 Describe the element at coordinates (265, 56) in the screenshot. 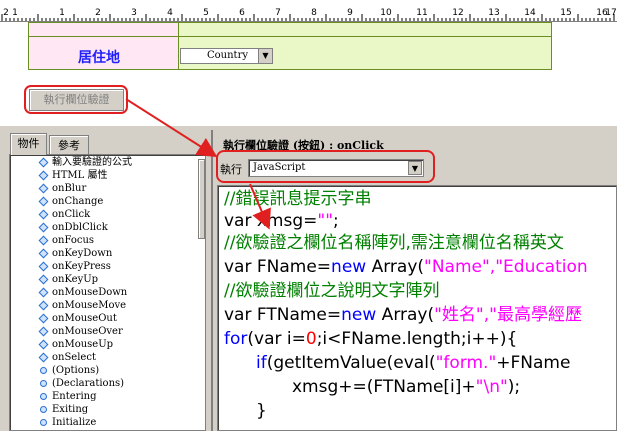

I see `chevron-down-icon: ▼` at that location.